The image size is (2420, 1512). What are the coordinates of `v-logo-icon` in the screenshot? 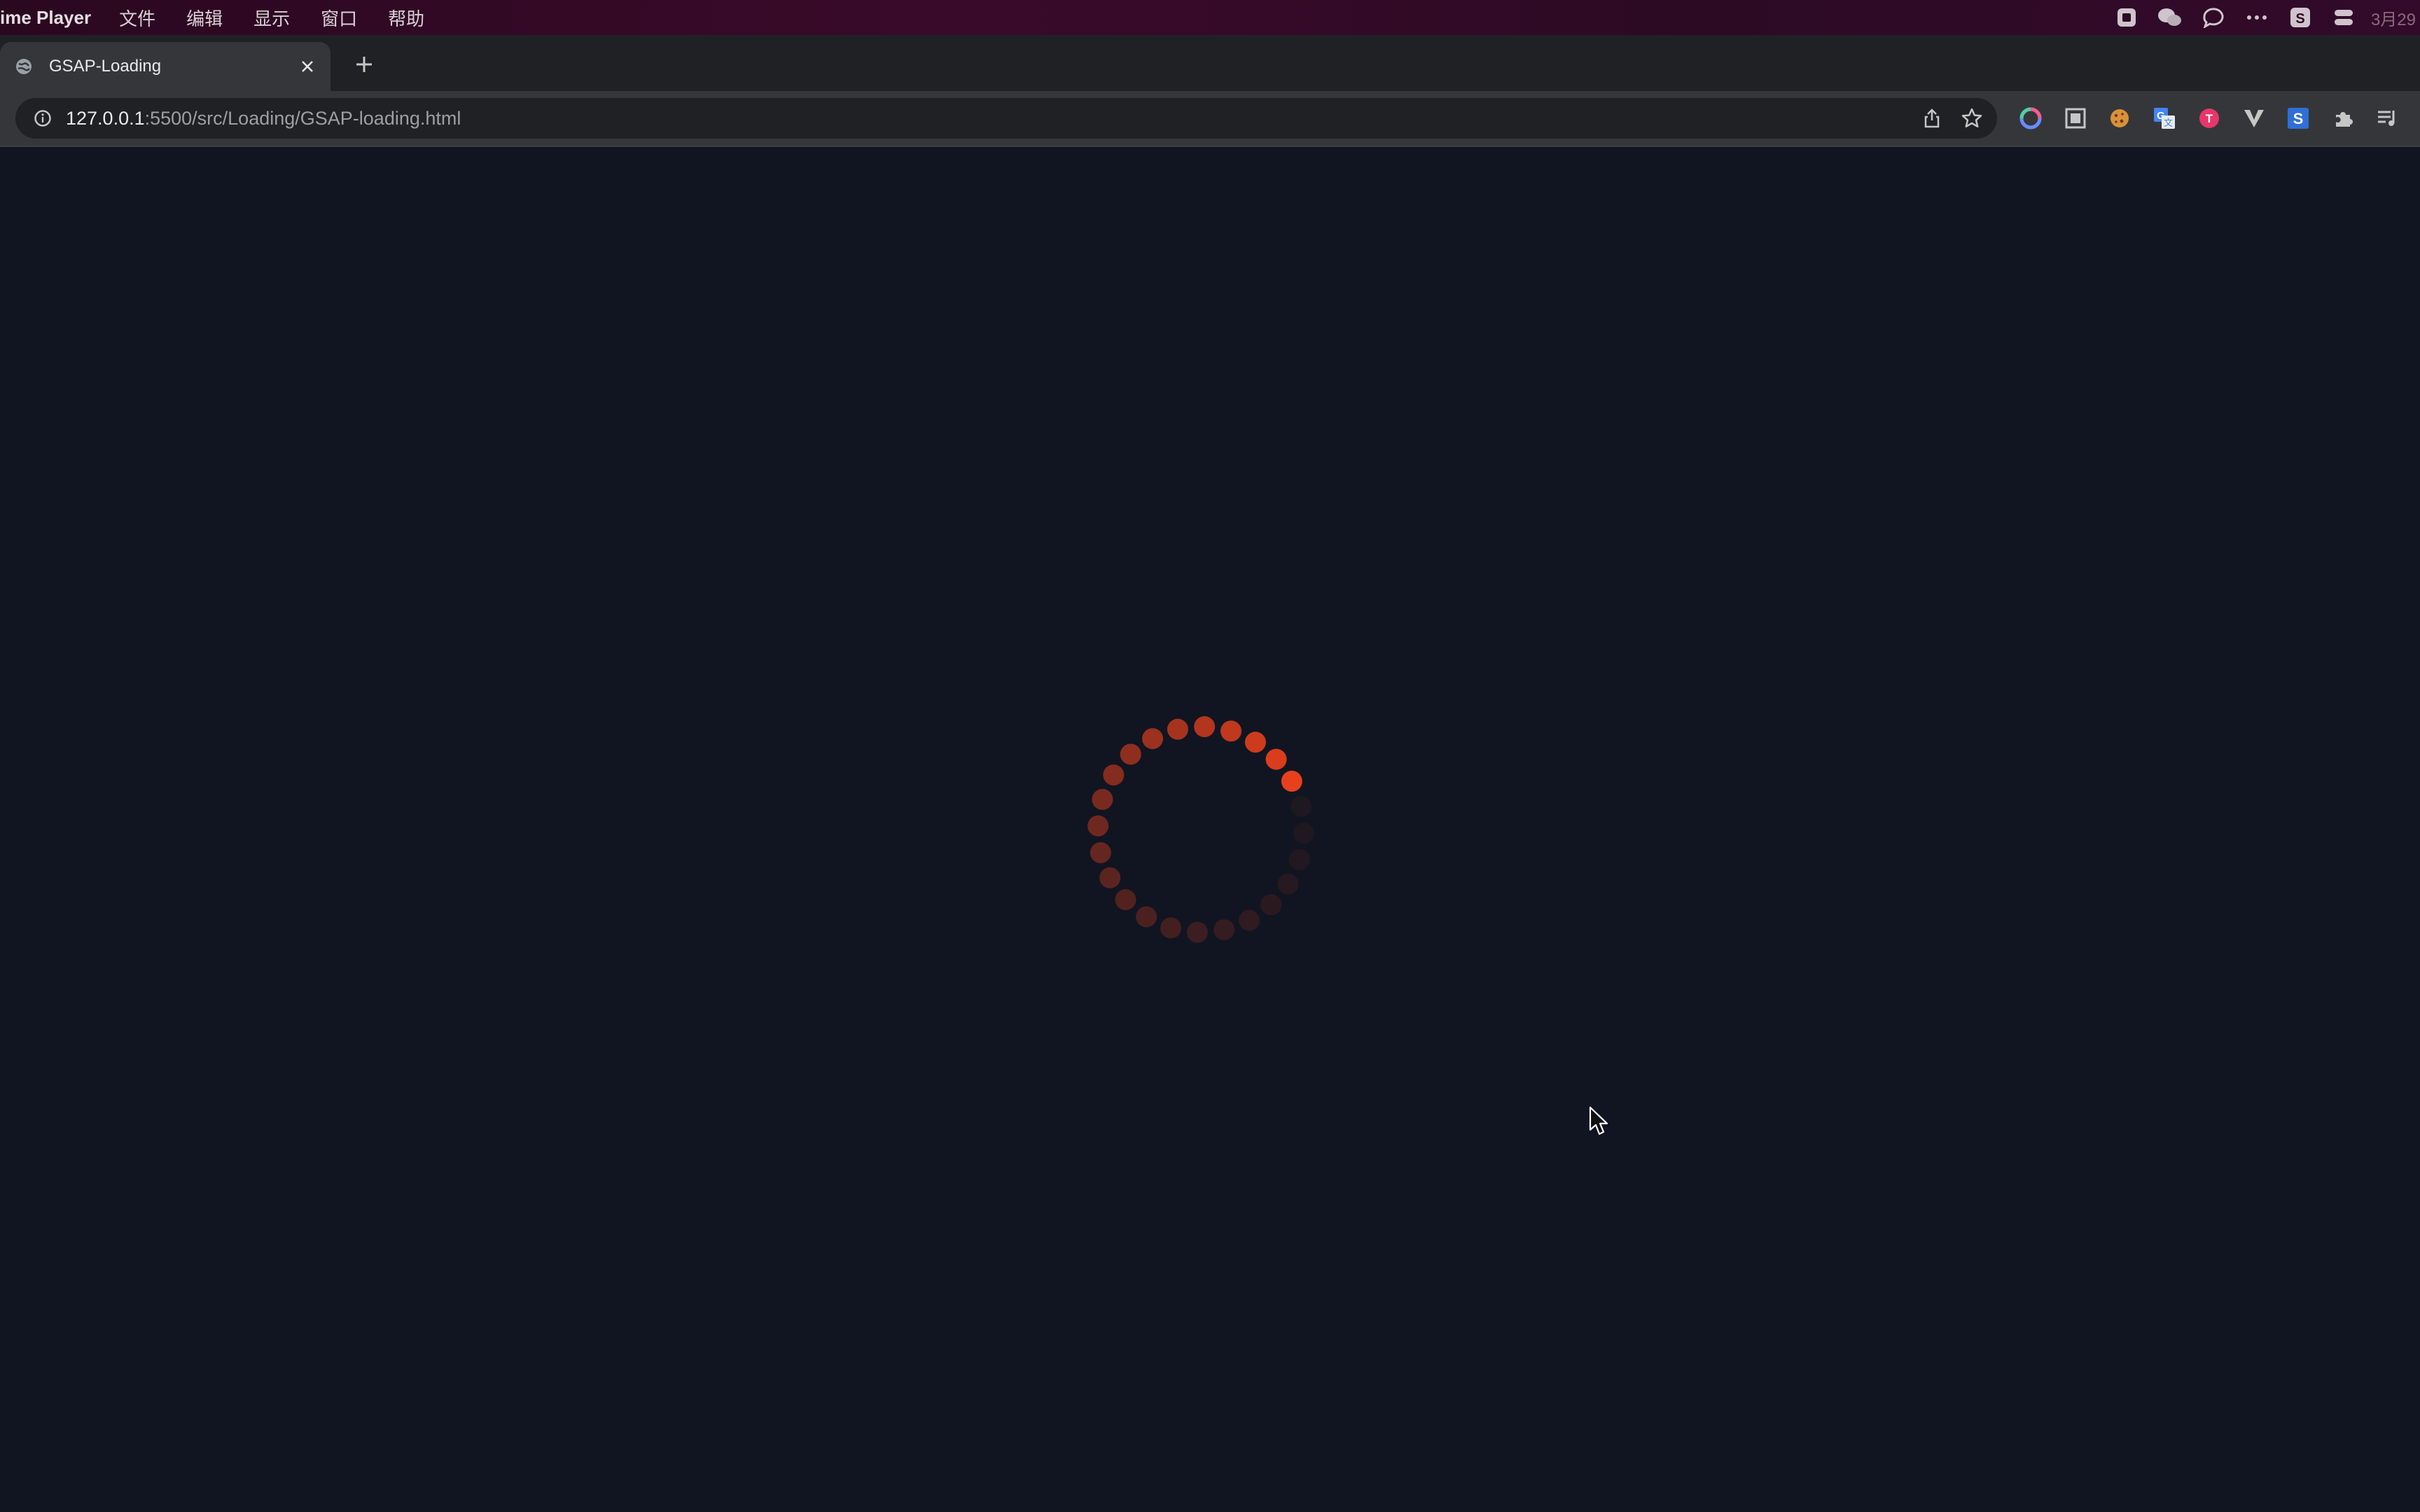 It's located at (2254, 118).